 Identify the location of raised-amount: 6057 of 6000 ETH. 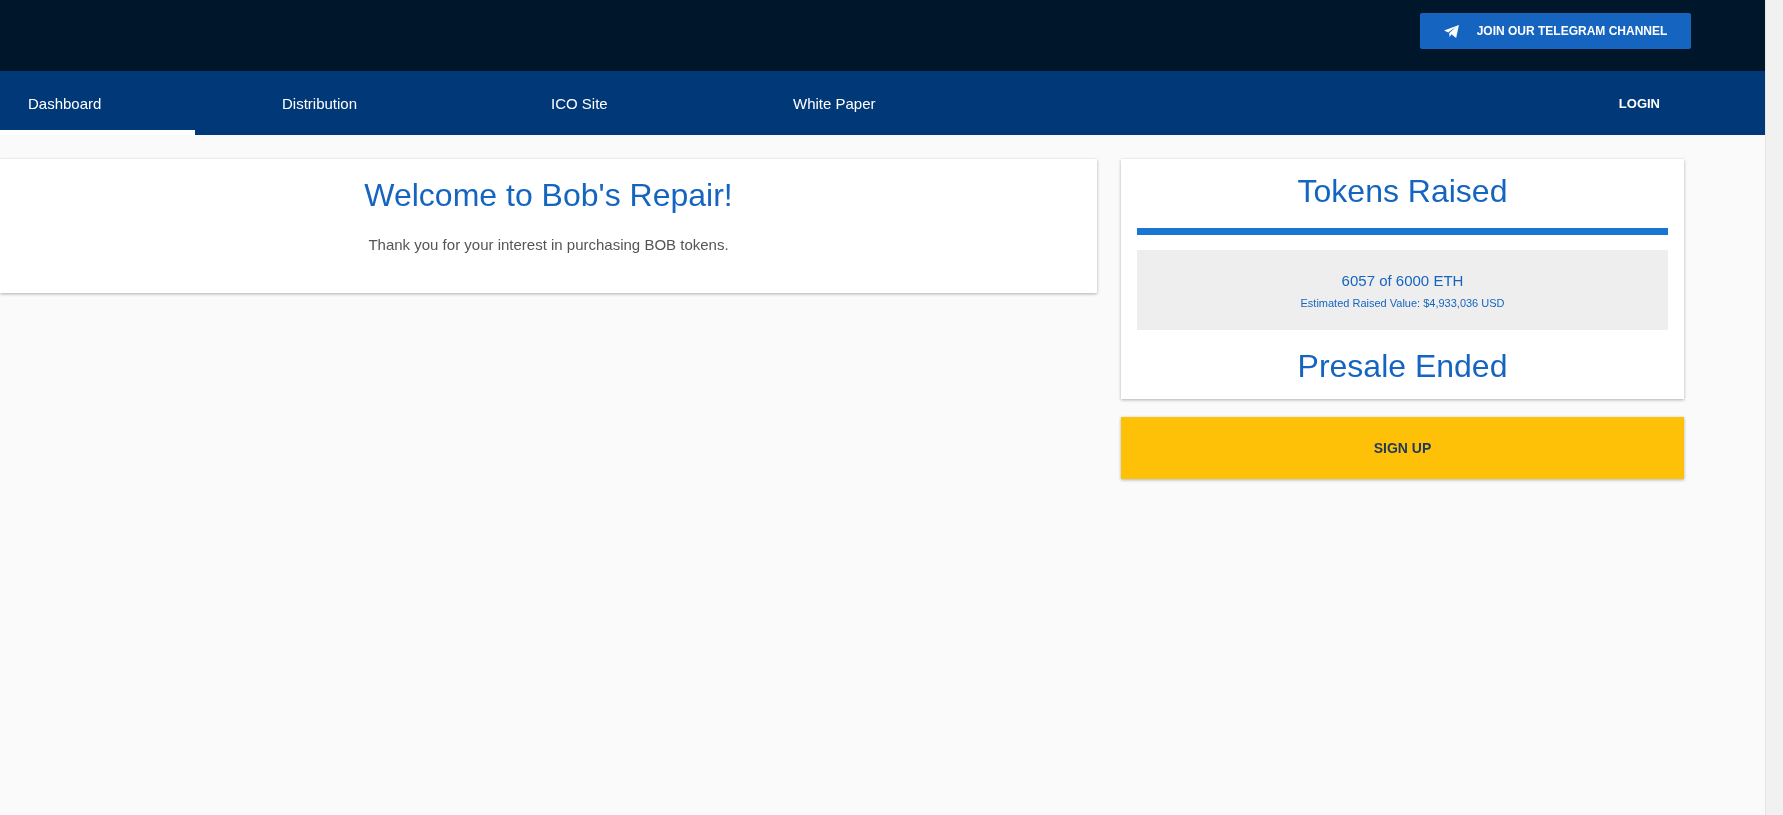
(1402, 280).